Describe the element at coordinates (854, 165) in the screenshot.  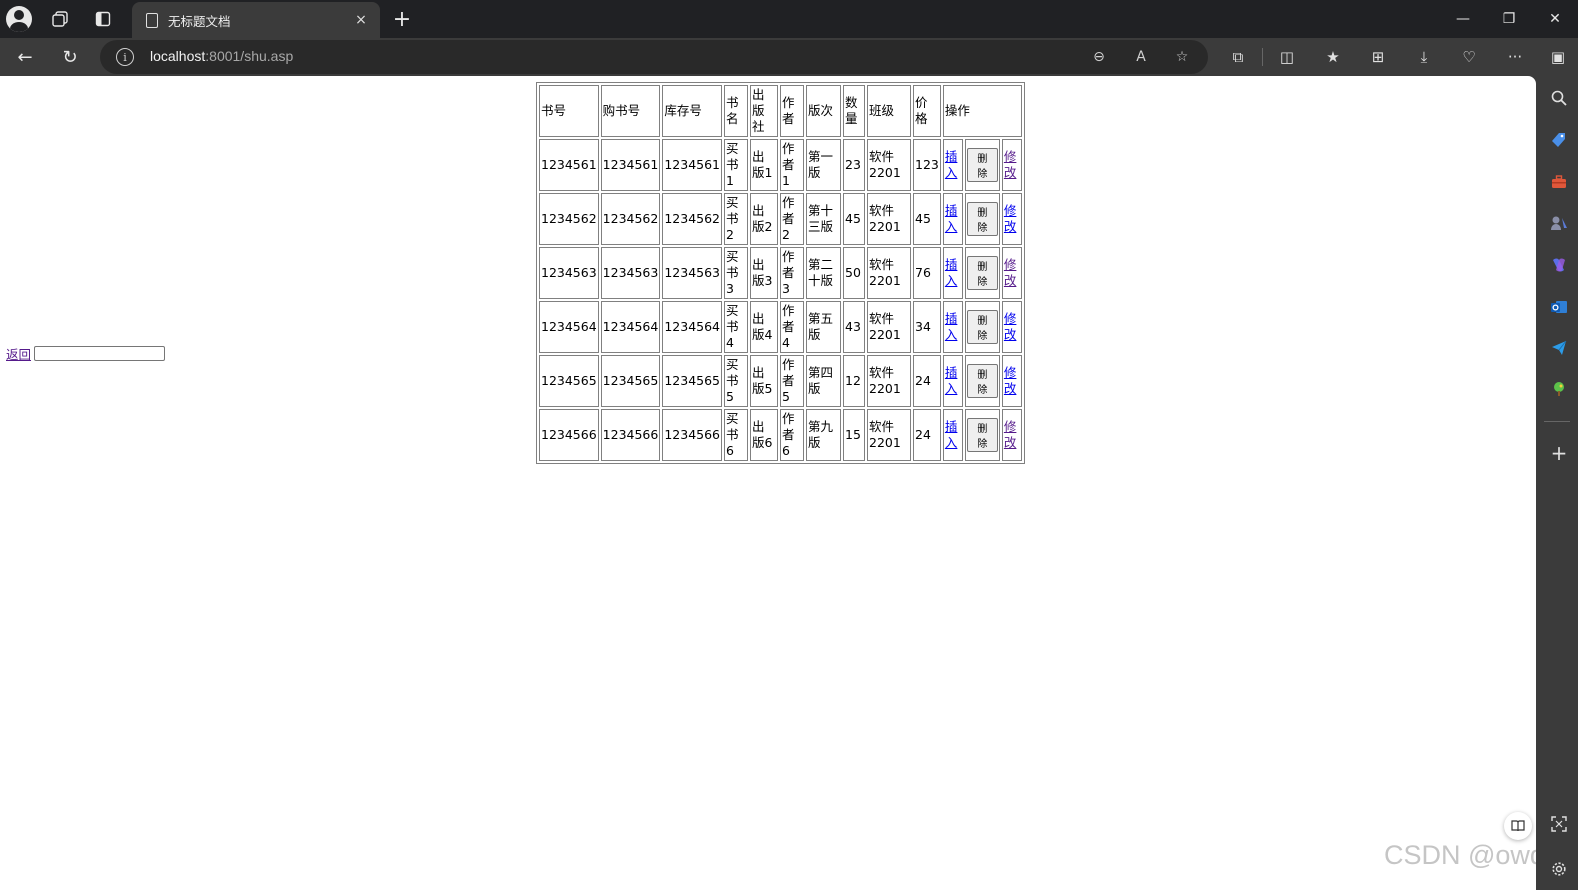
I see `cell-quantity: 23` at that location.